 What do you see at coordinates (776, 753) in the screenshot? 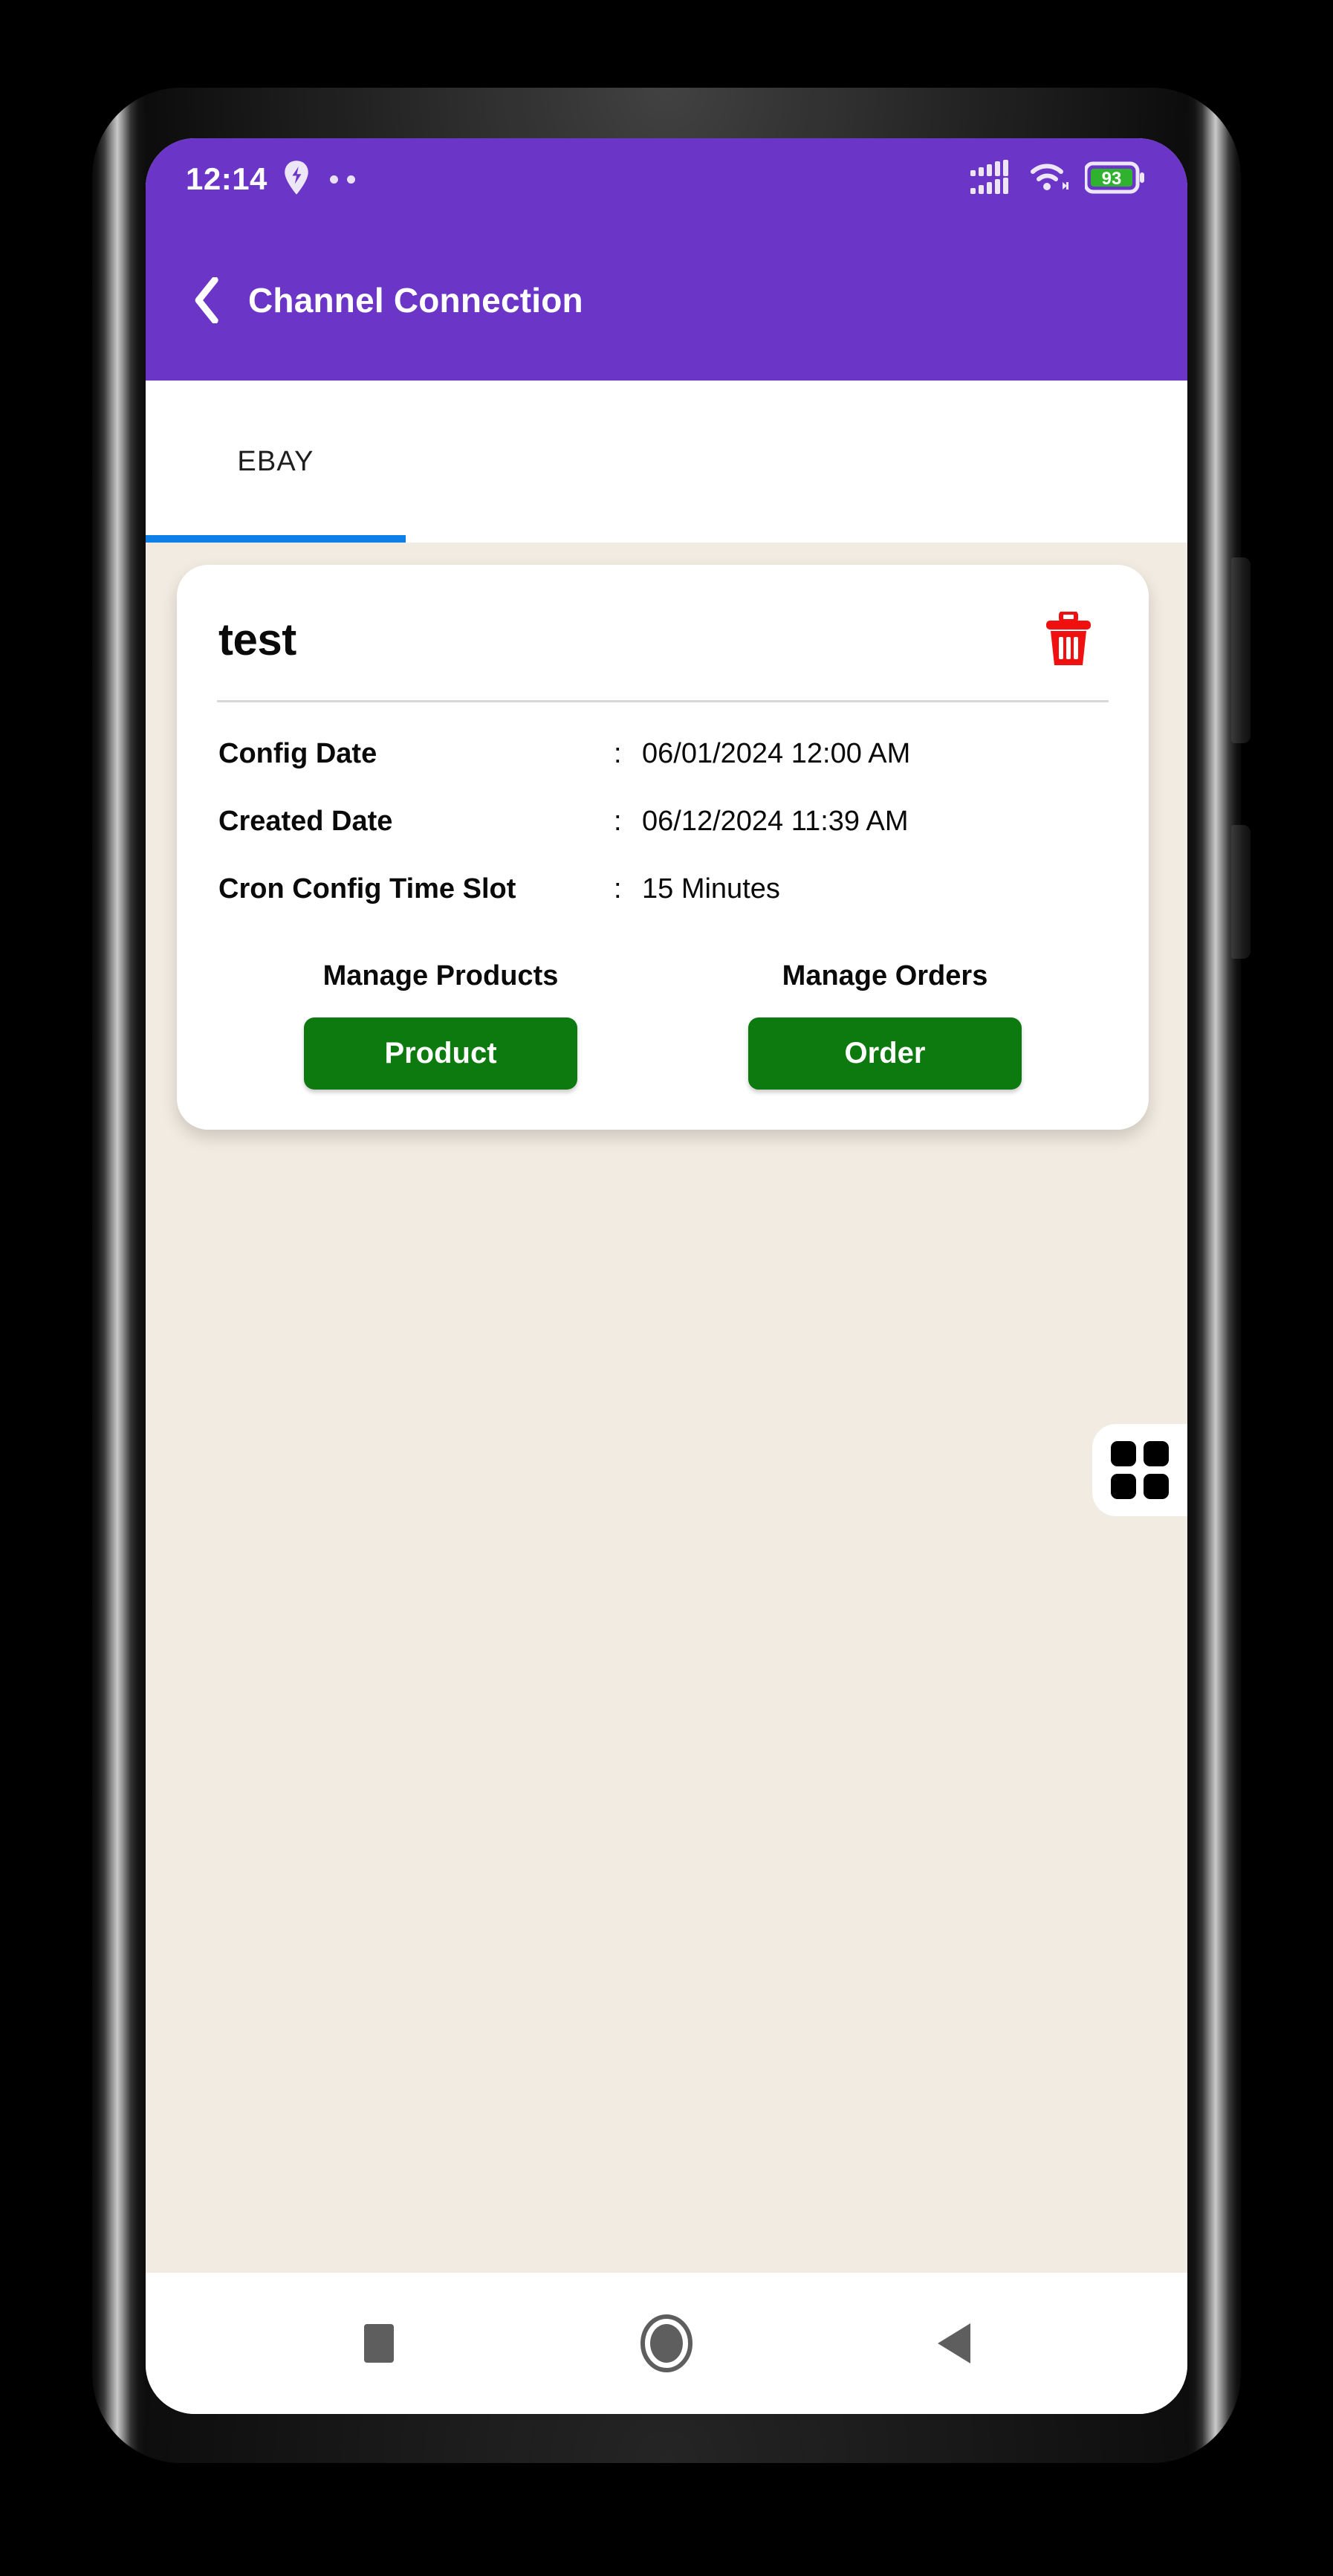
I see `detail-value: 06/01/2024 12:00 AM` at bounding box center [776, 753].